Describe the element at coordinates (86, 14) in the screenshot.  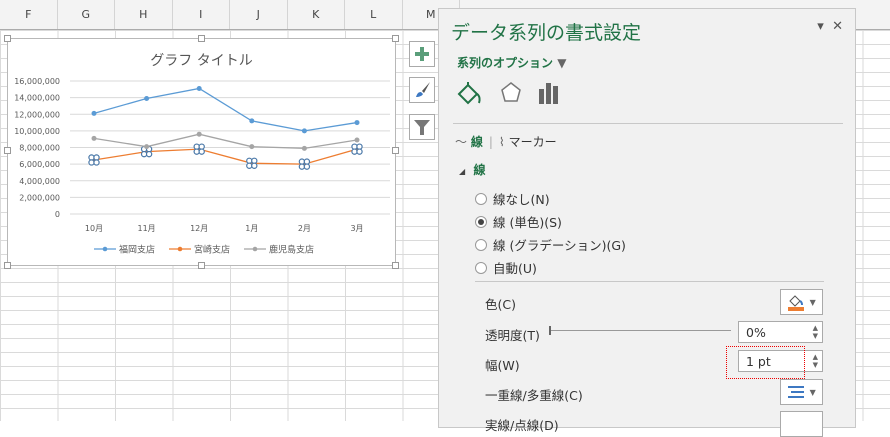
I see `column-header: G` at that location.